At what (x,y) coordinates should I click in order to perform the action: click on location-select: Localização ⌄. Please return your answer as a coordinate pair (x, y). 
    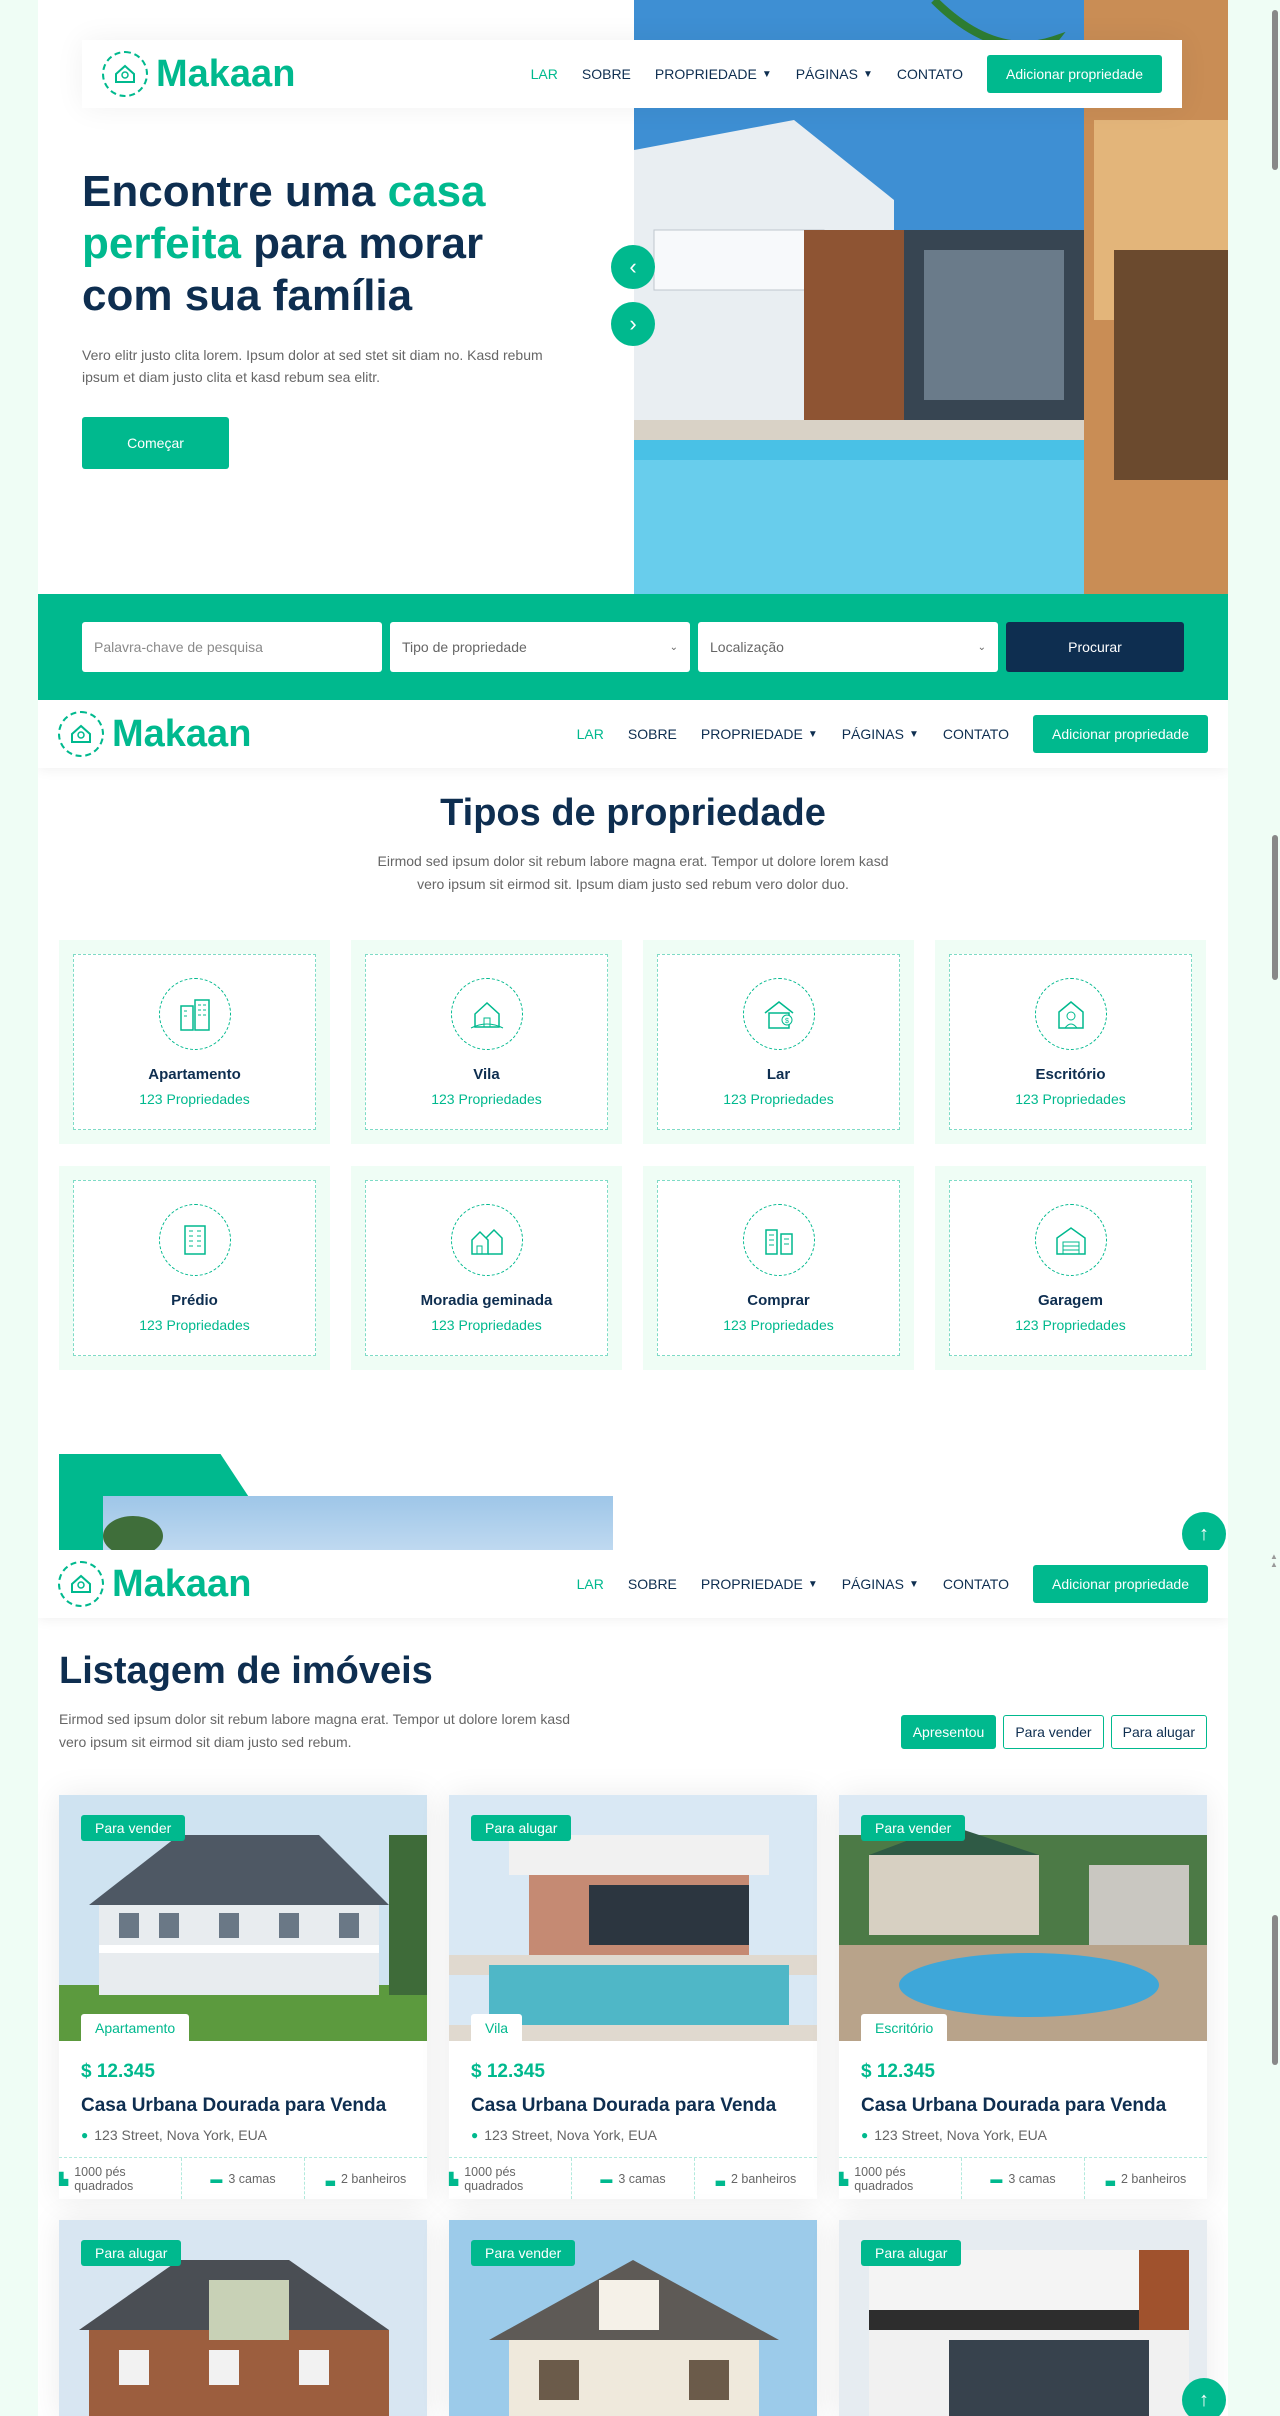
    Looking at the image, I should click on (848, 647).